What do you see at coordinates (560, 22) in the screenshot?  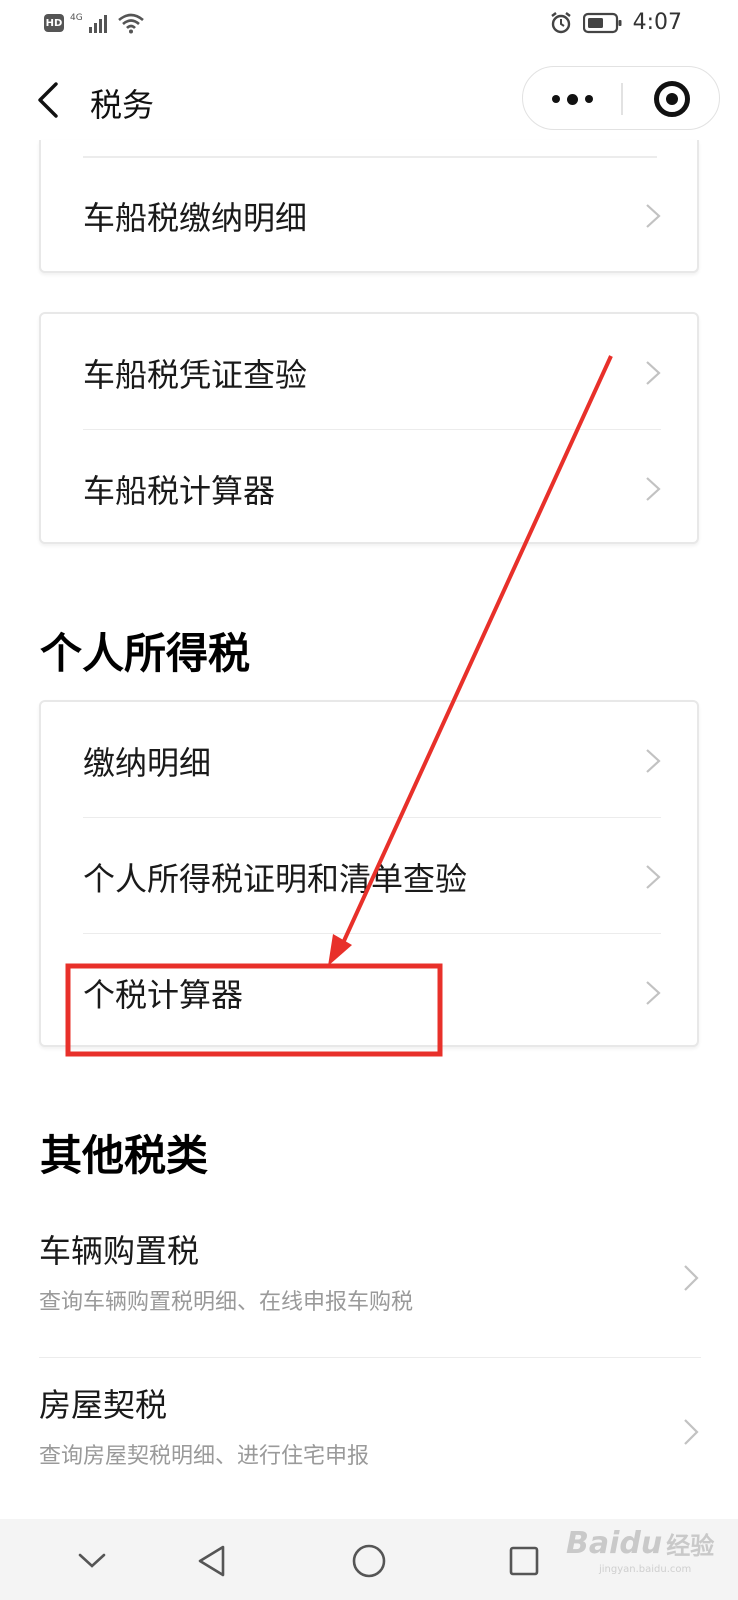 I see `alarm-icon` at bounding box center [560, 22].